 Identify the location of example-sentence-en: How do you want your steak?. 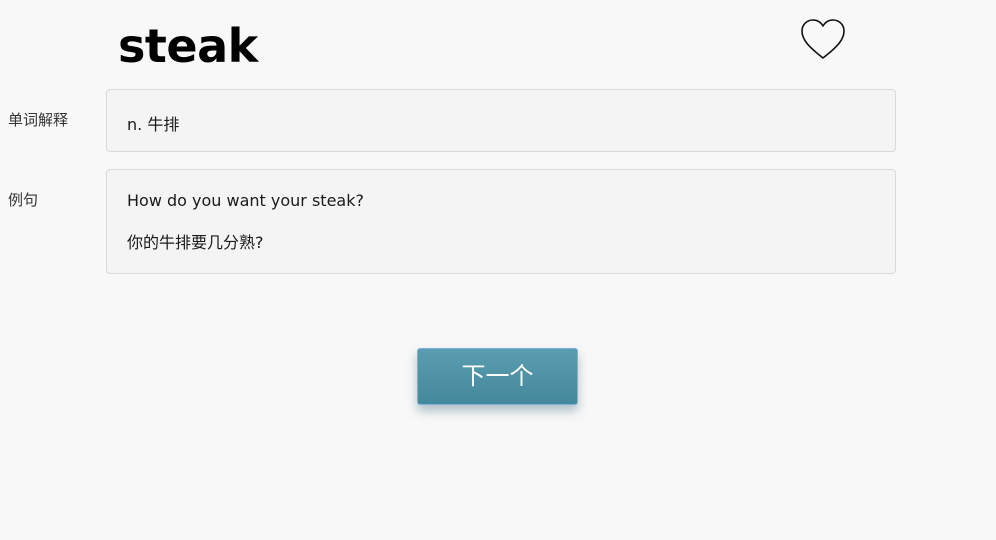
(245, 200).